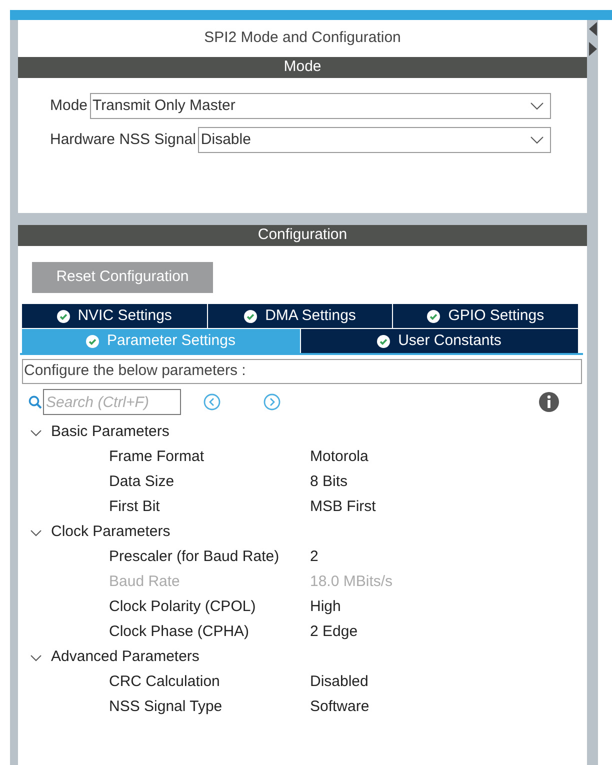 The image size is (612, 765). Describe the element at coordinates (123, 140) in the screenshot. I see `field-label: Hardware NSS Signal` at that location.